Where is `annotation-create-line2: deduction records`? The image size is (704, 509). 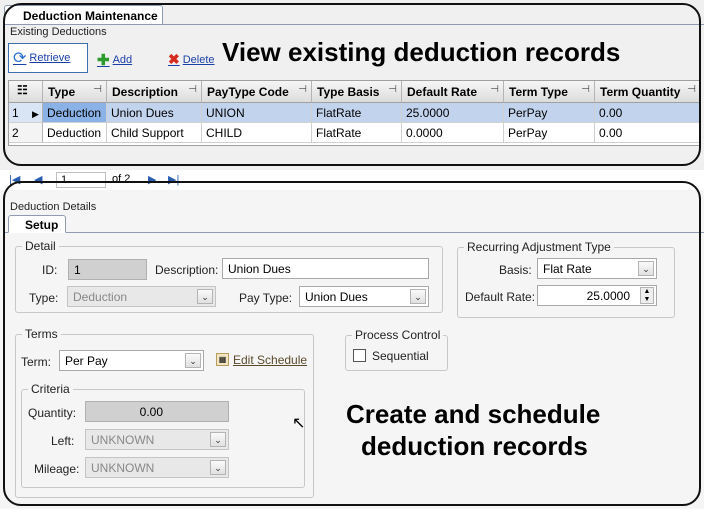 annotation-create-line2: deduction records is located at coordinates (474, 446).